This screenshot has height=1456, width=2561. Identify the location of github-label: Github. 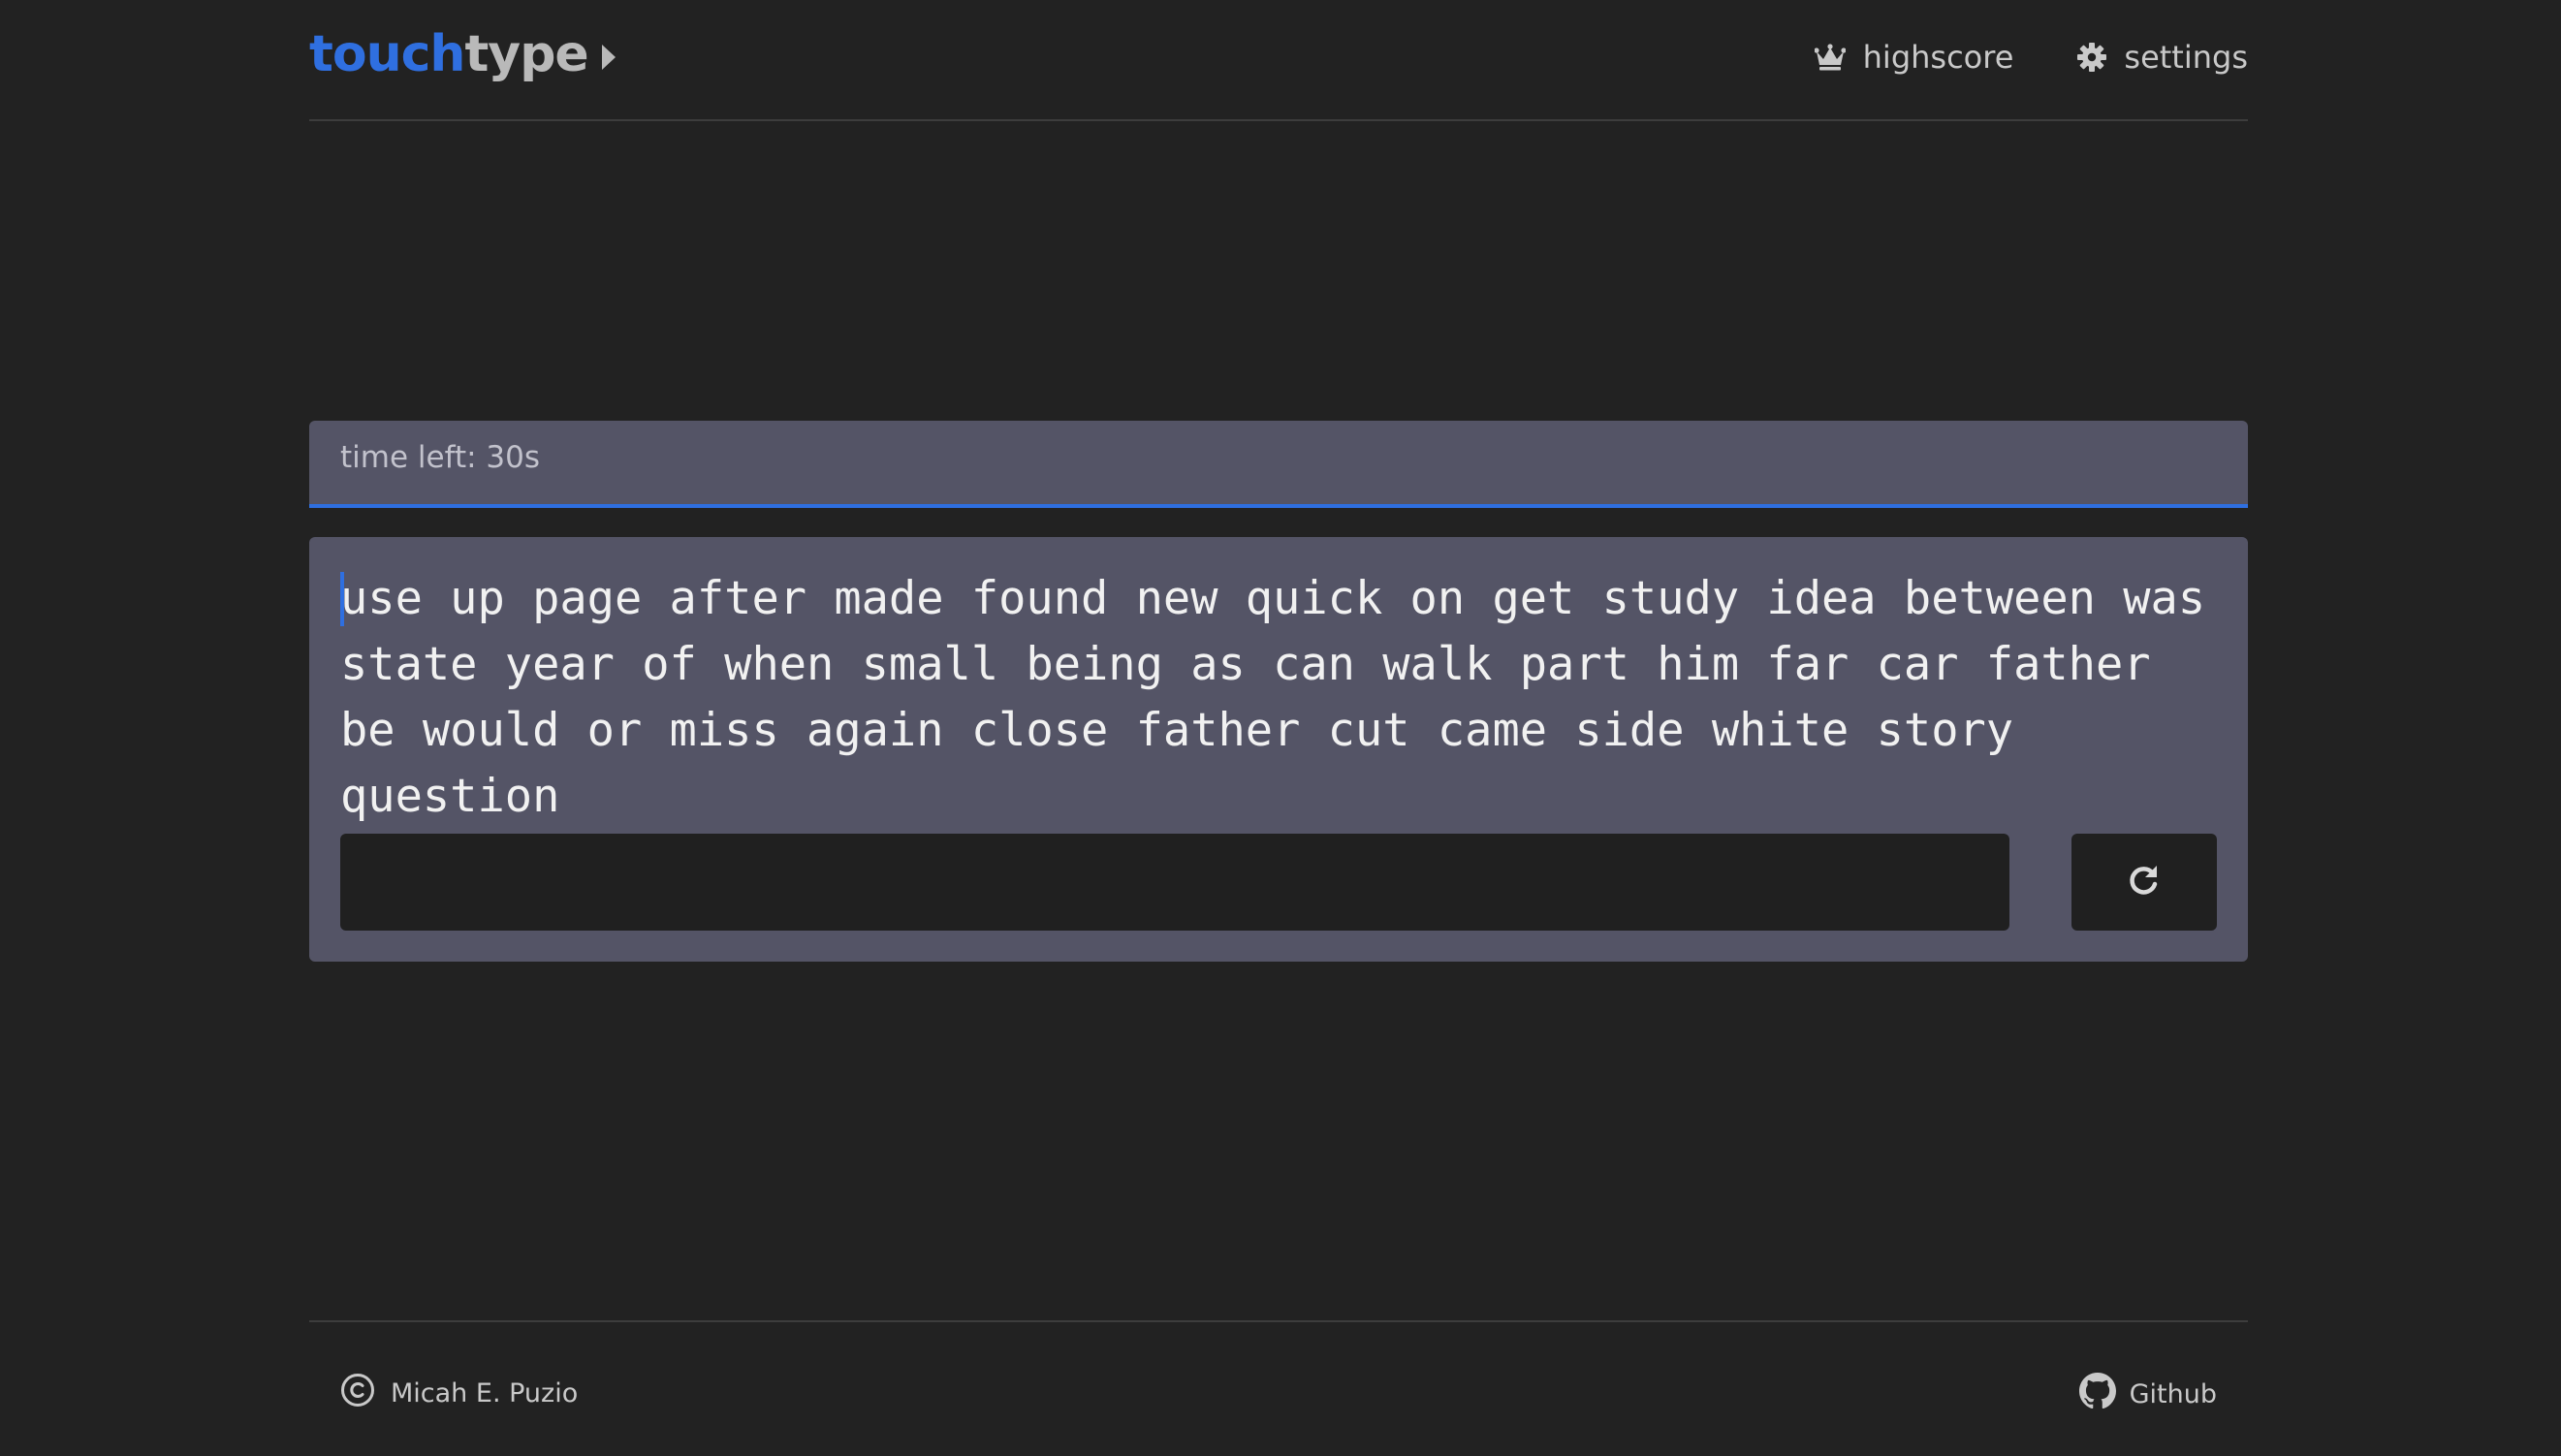
(2173, 1394).